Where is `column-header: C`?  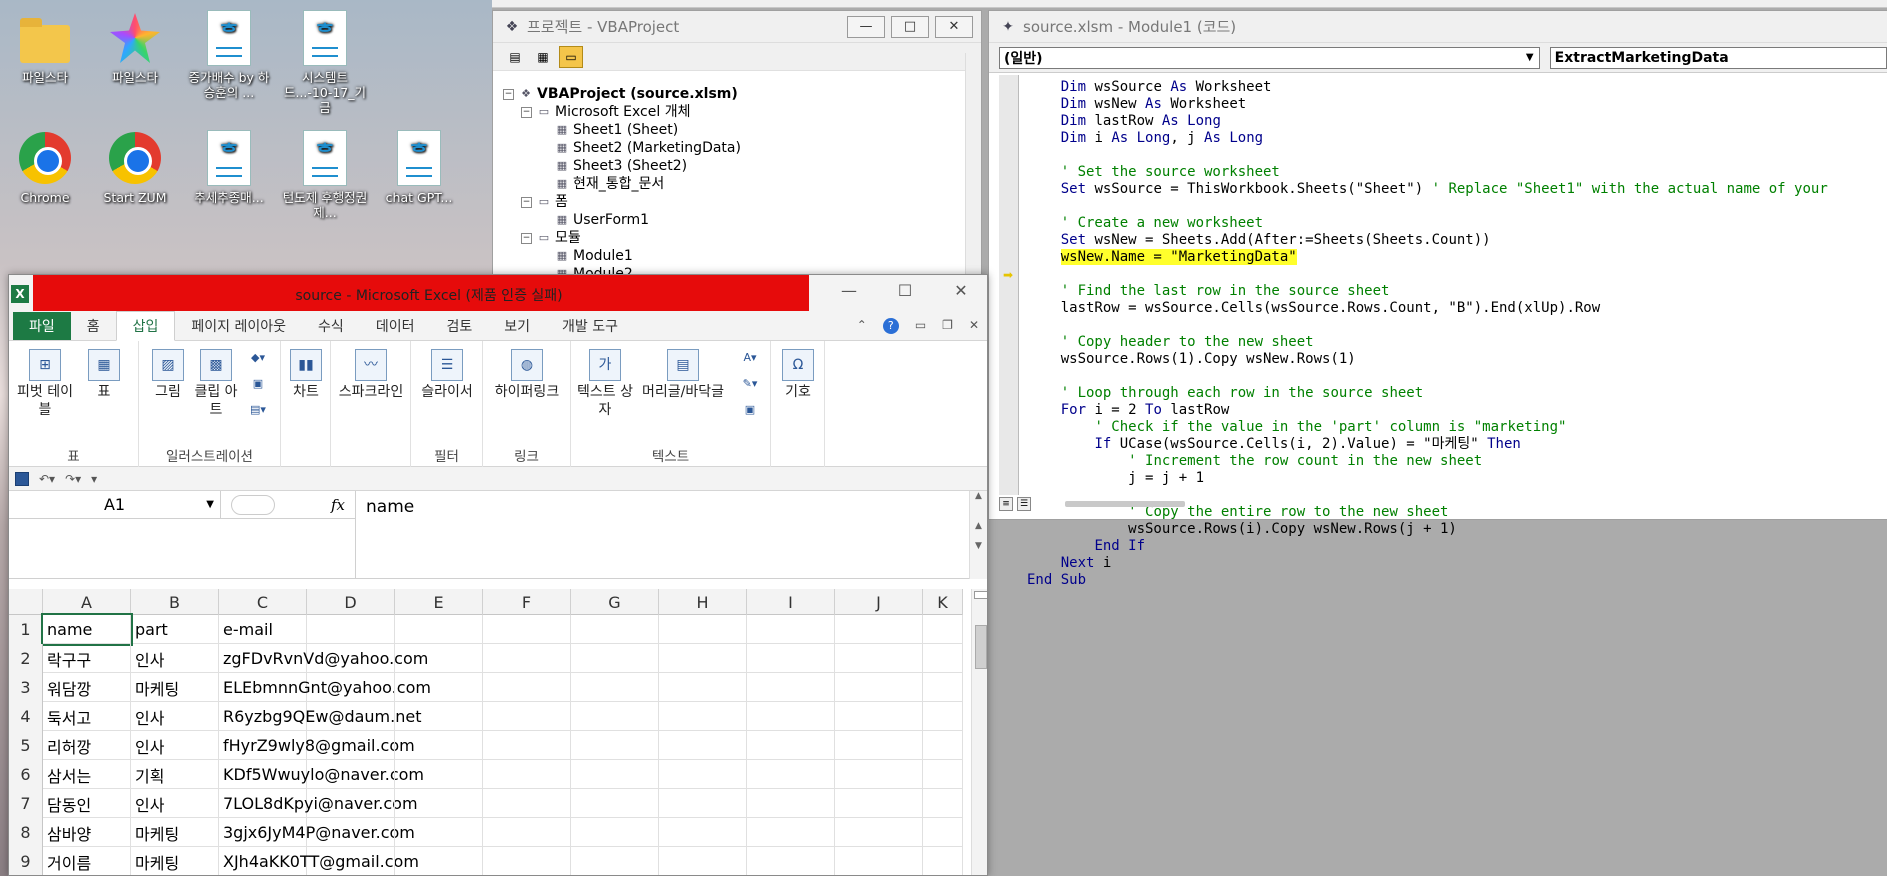
column-header: C is located at coordinates (263, 602).